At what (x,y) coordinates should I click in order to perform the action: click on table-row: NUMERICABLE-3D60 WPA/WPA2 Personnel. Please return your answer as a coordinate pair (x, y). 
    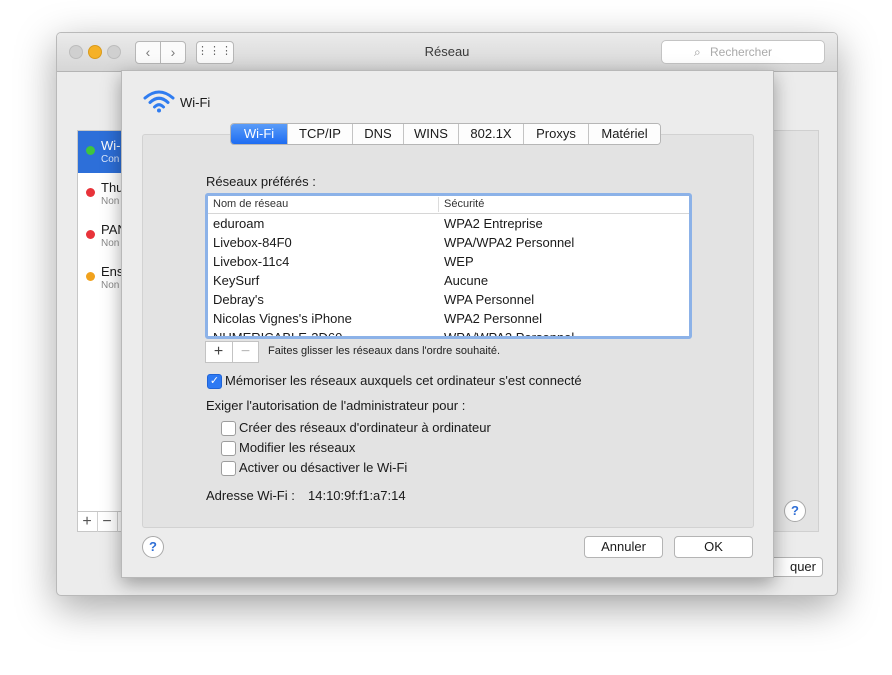
    Looking at the image, I should click on (448, 333).